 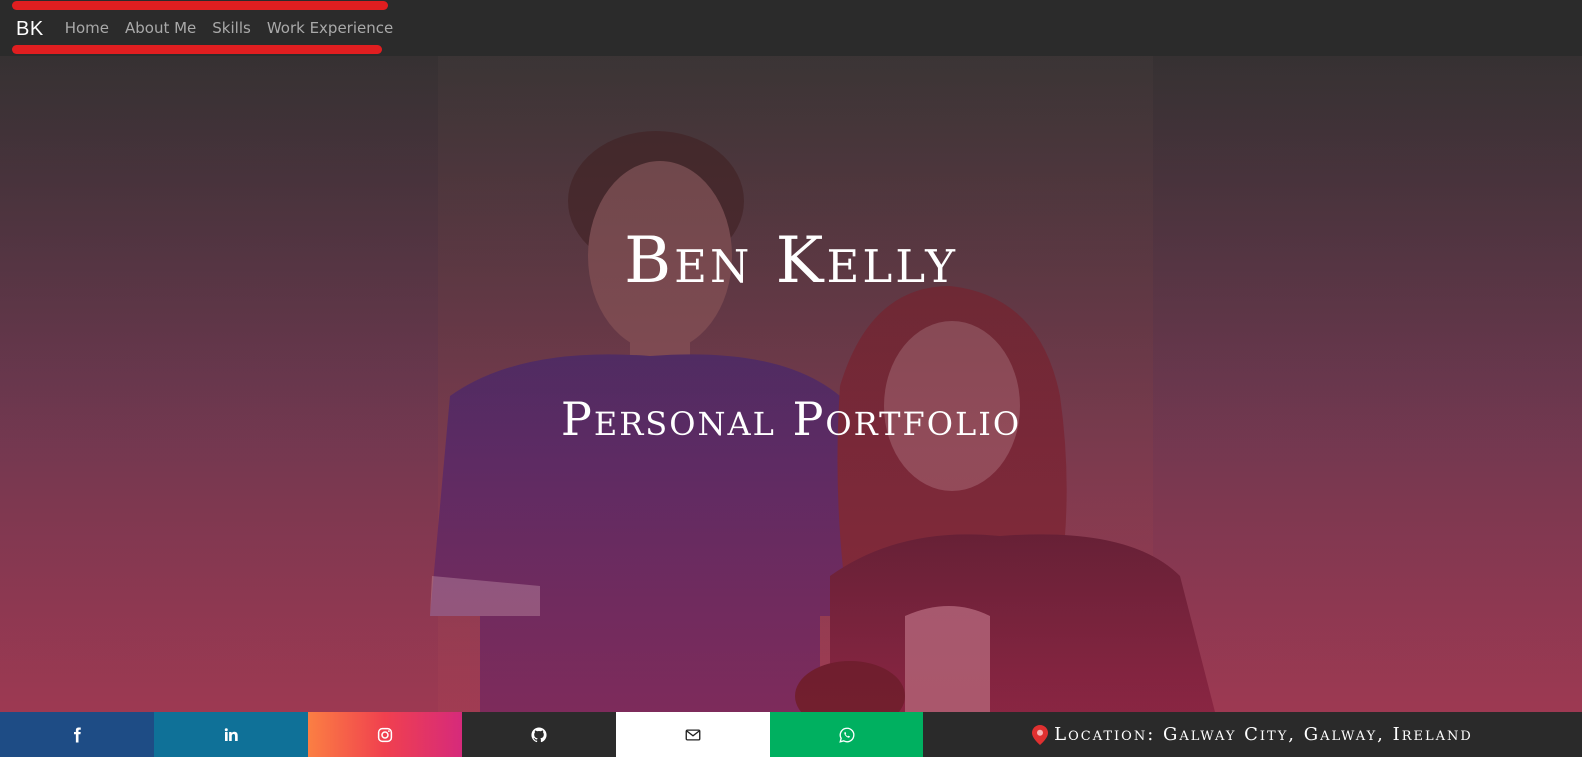 I want to click on nav-link-skills: Skills, so click(x=231, y=28).